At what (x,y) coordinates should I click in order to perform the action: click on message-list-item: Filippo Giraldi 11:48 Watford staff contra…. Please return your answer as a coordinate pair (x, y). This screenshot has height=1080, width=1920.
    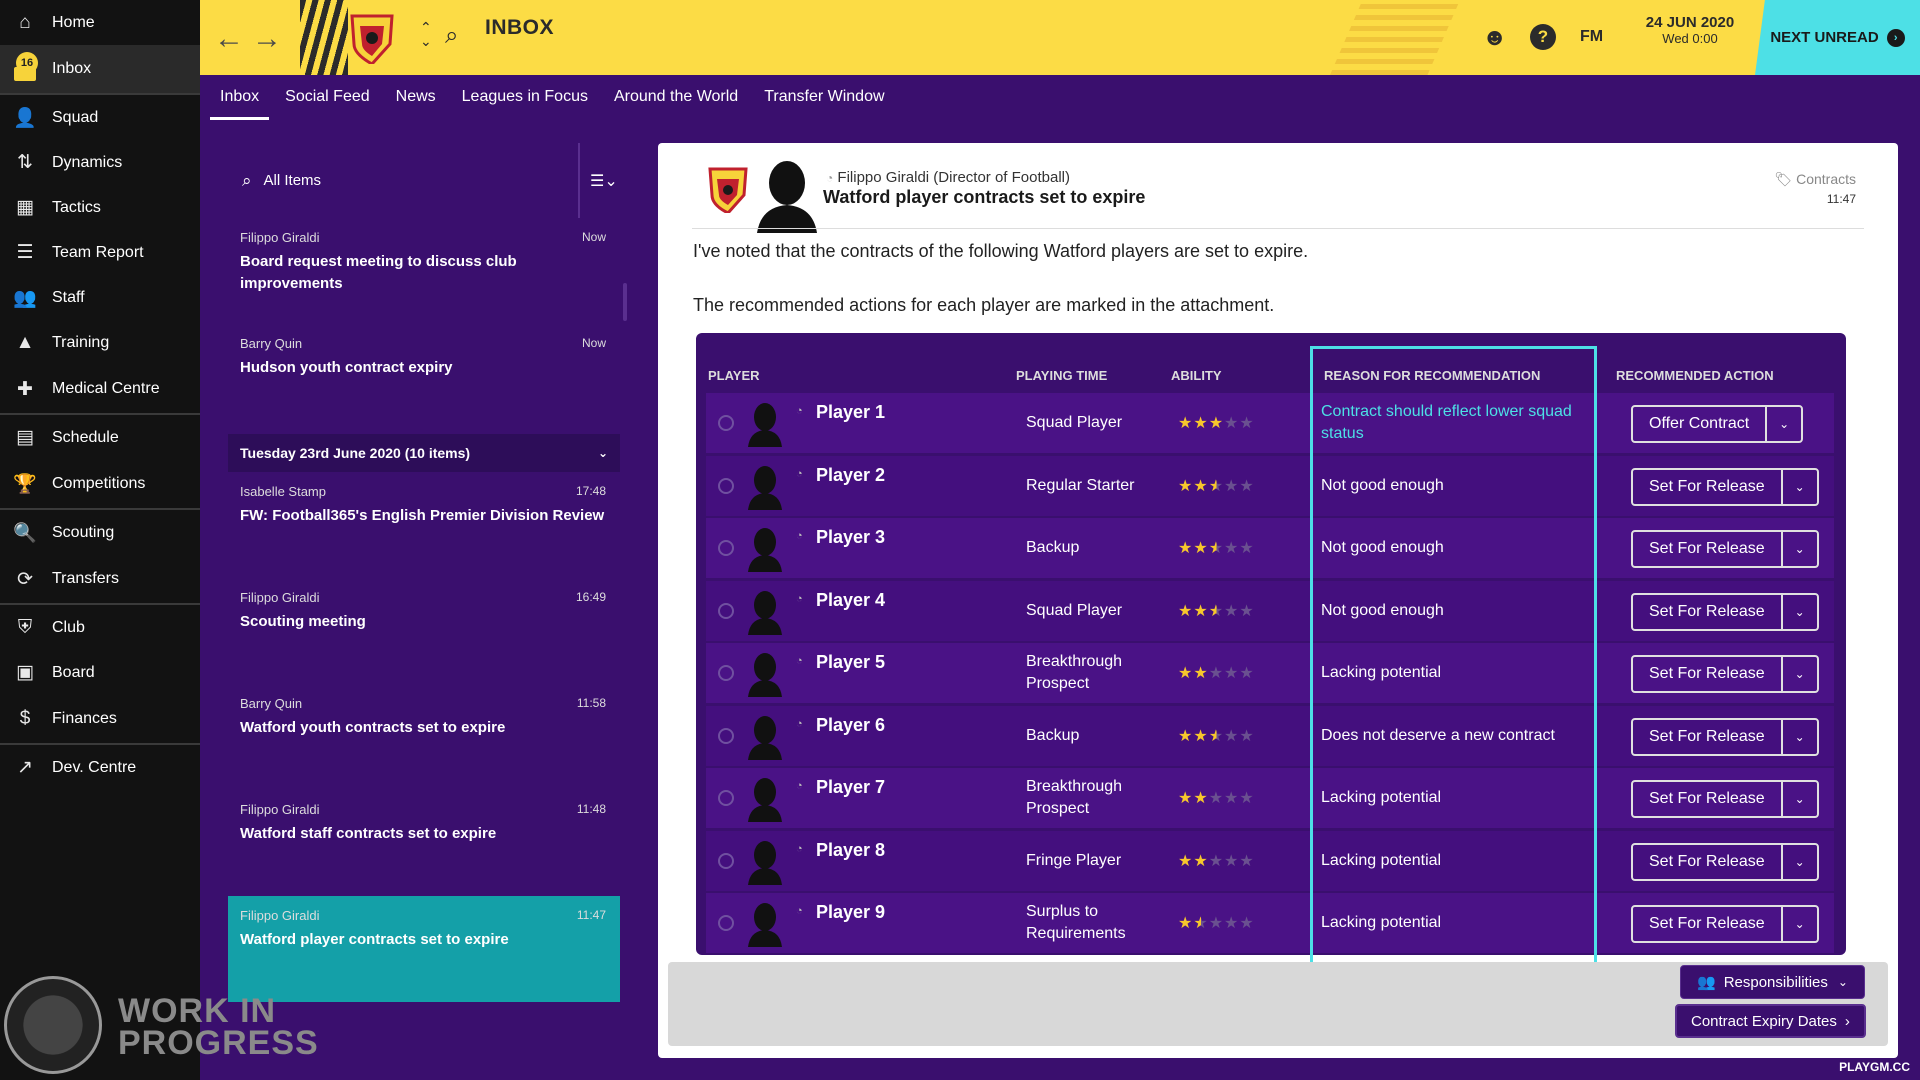
    Looking at the image, I should click on (424, 843).